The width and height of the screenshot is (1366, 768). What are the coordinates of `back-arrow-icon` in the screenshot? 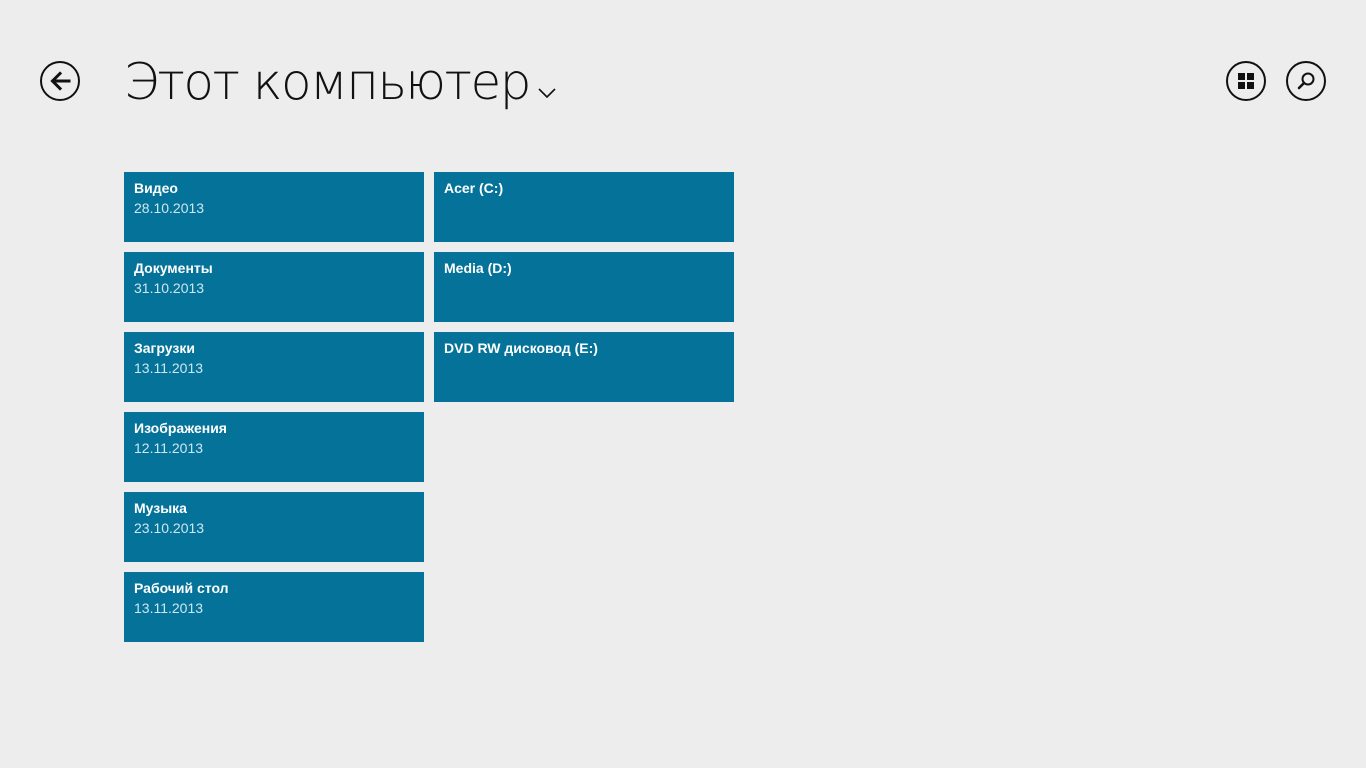 It's located at (60, 81).